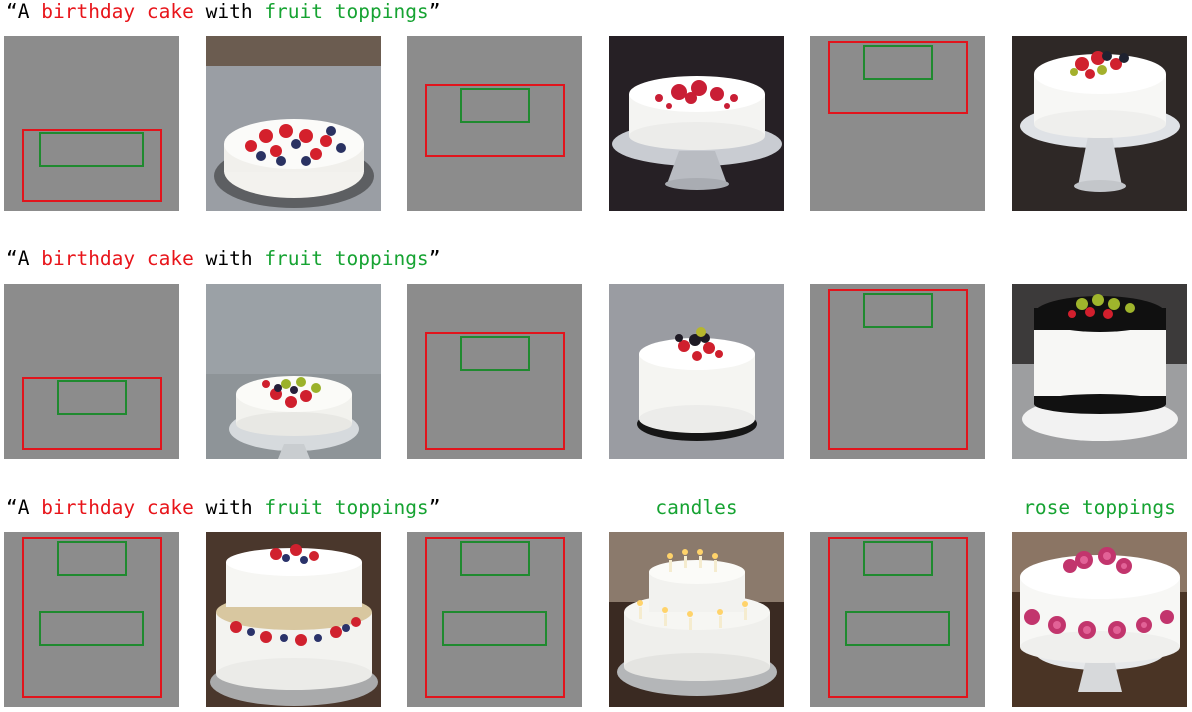 This screenshot has width=1192, height=712. I want to click on row-3-caption: “A birthday cake with fruit toppings”, so click(223, 508).